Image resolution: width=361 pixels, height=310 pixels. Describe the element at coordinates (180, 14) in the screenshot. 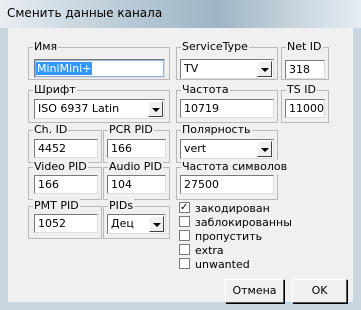

I see `title-bar: Сменить данные канала` at that location.